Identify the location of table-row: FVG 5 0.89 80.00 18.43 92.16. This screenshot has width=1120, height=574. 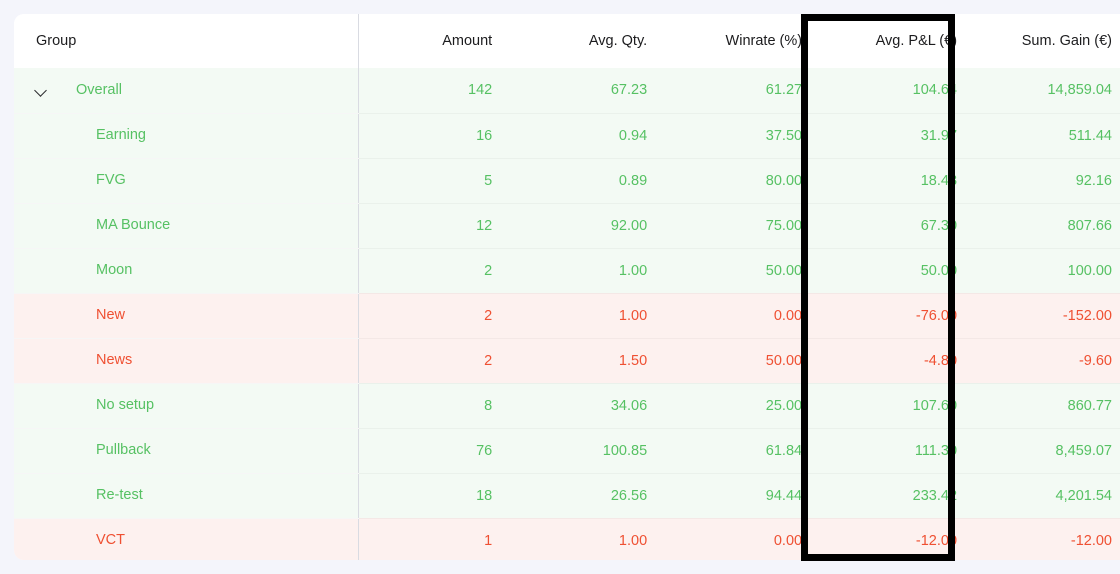
(567, 180).